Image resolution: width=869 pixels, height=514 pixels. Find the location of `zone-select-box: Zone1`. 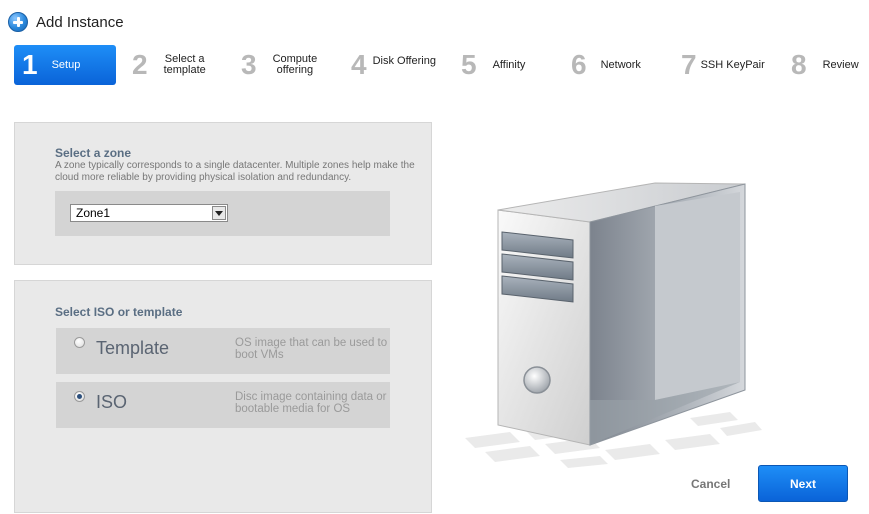

zone-select-box: Zone1 is located at coordinates (222, 213).